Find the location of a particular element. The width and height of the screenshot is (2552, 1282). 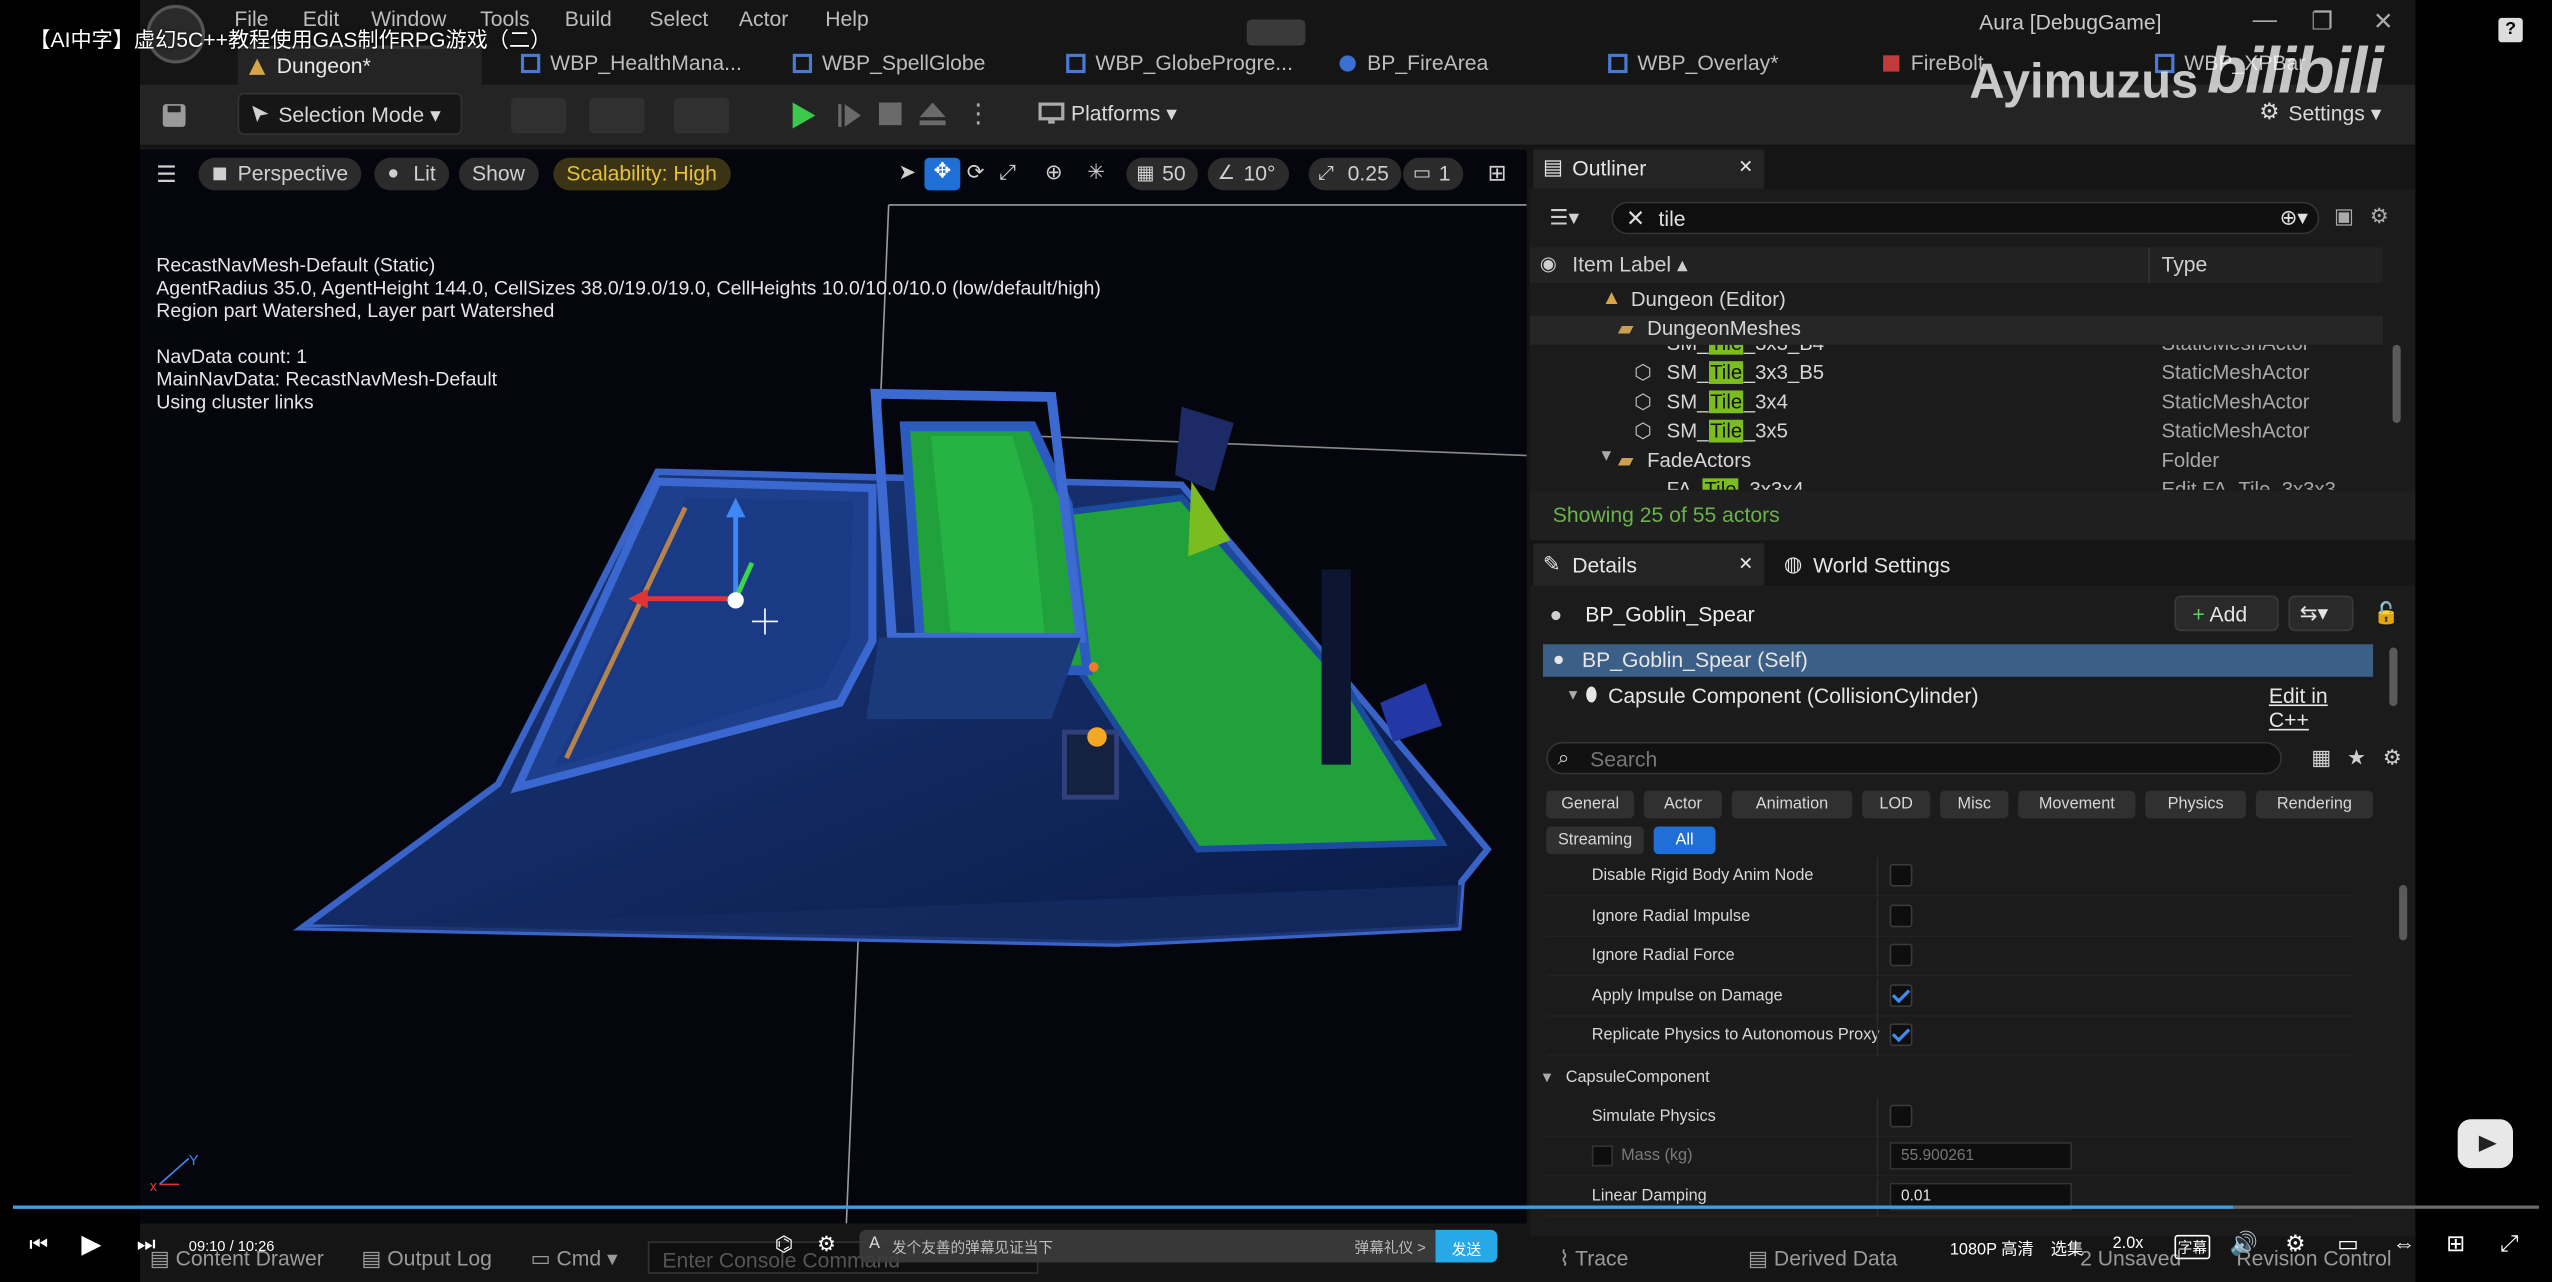

perspective-button: ◼ Perspective is located at coordinates (280, 174).